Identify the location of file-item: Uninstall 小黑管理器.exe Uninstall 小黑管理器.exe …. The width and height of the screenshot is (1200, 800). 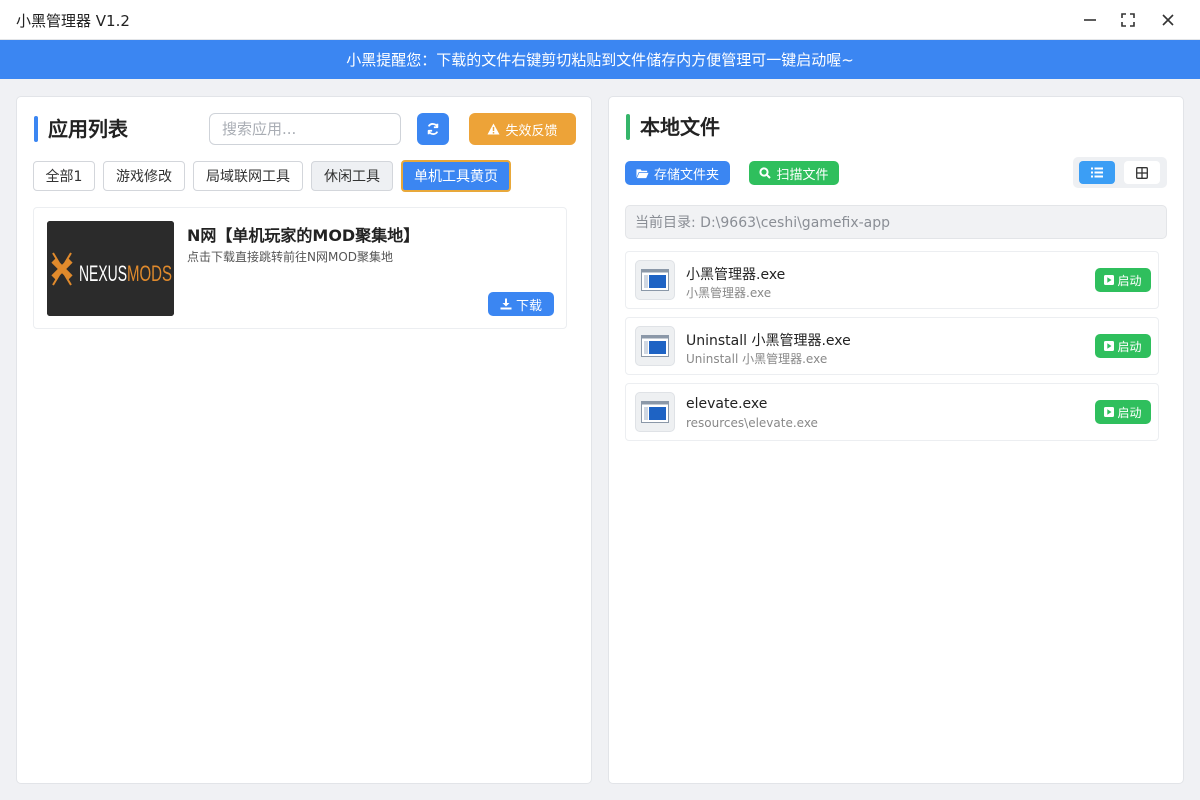
(892, 346).